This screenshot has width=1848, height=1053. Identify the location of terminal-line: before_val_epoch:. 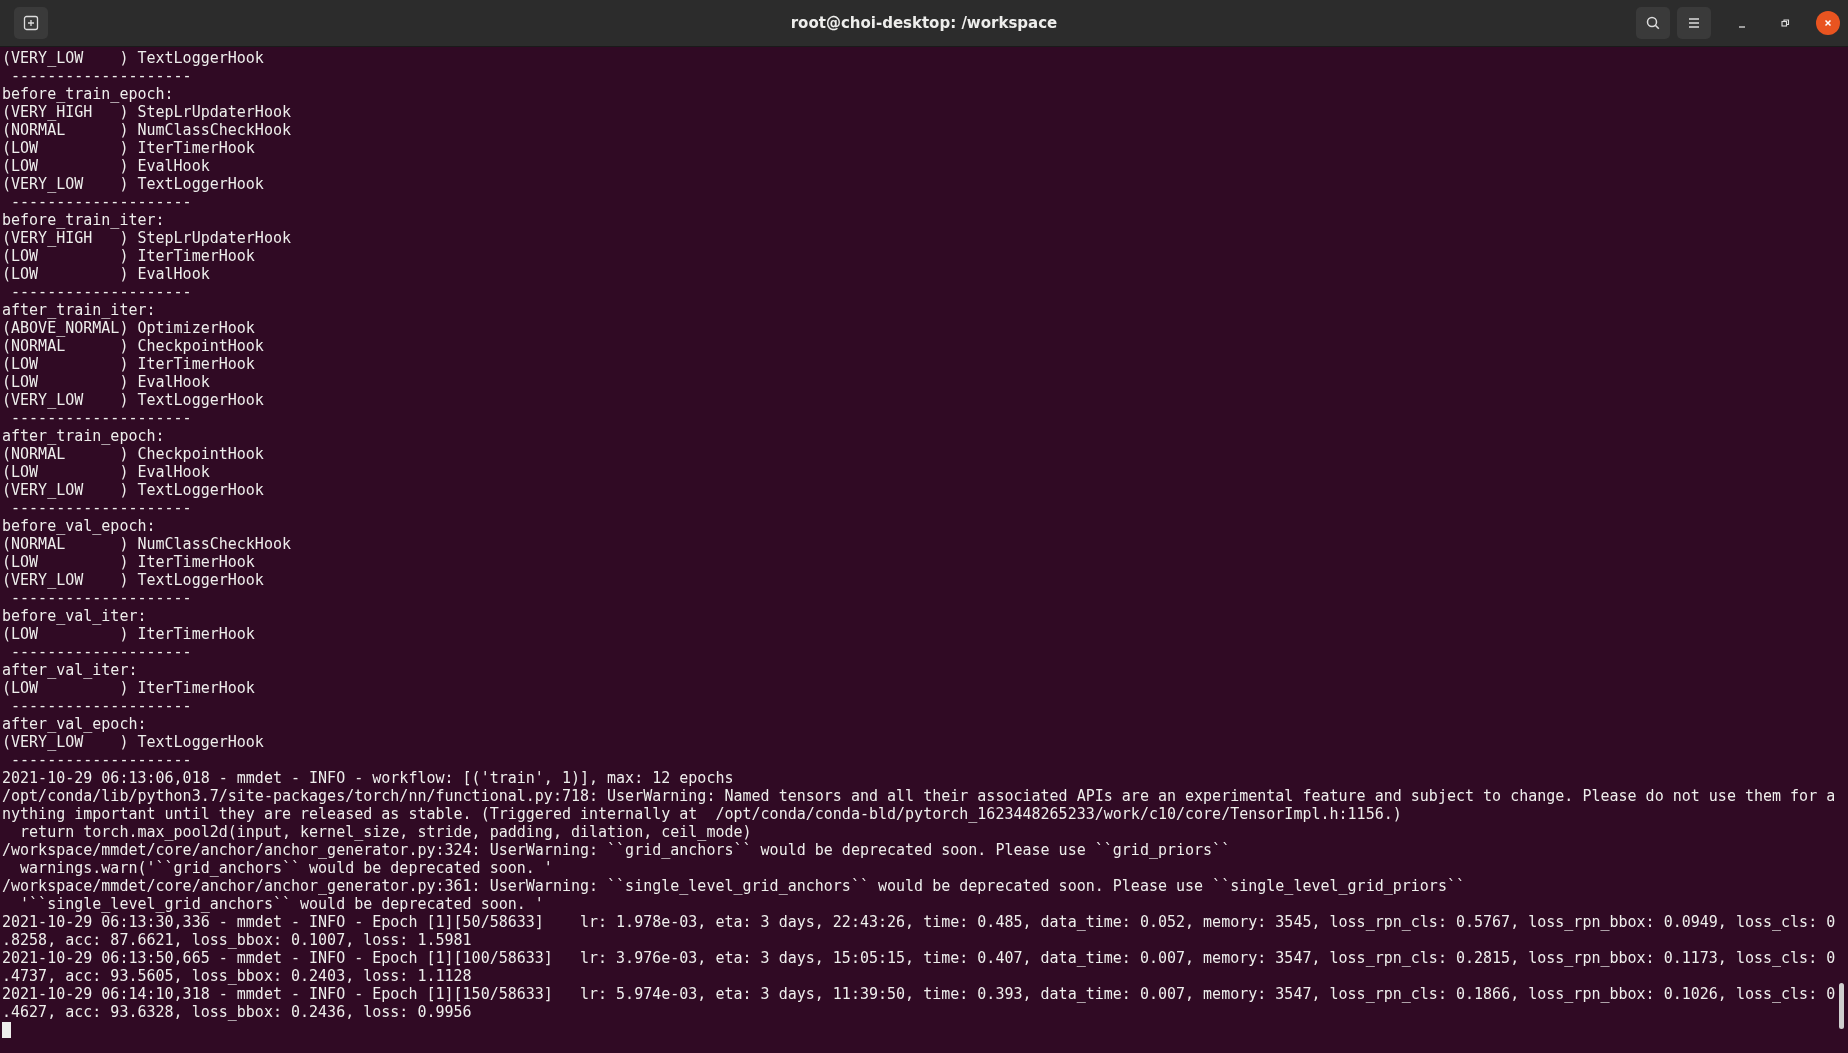
(79, 526).